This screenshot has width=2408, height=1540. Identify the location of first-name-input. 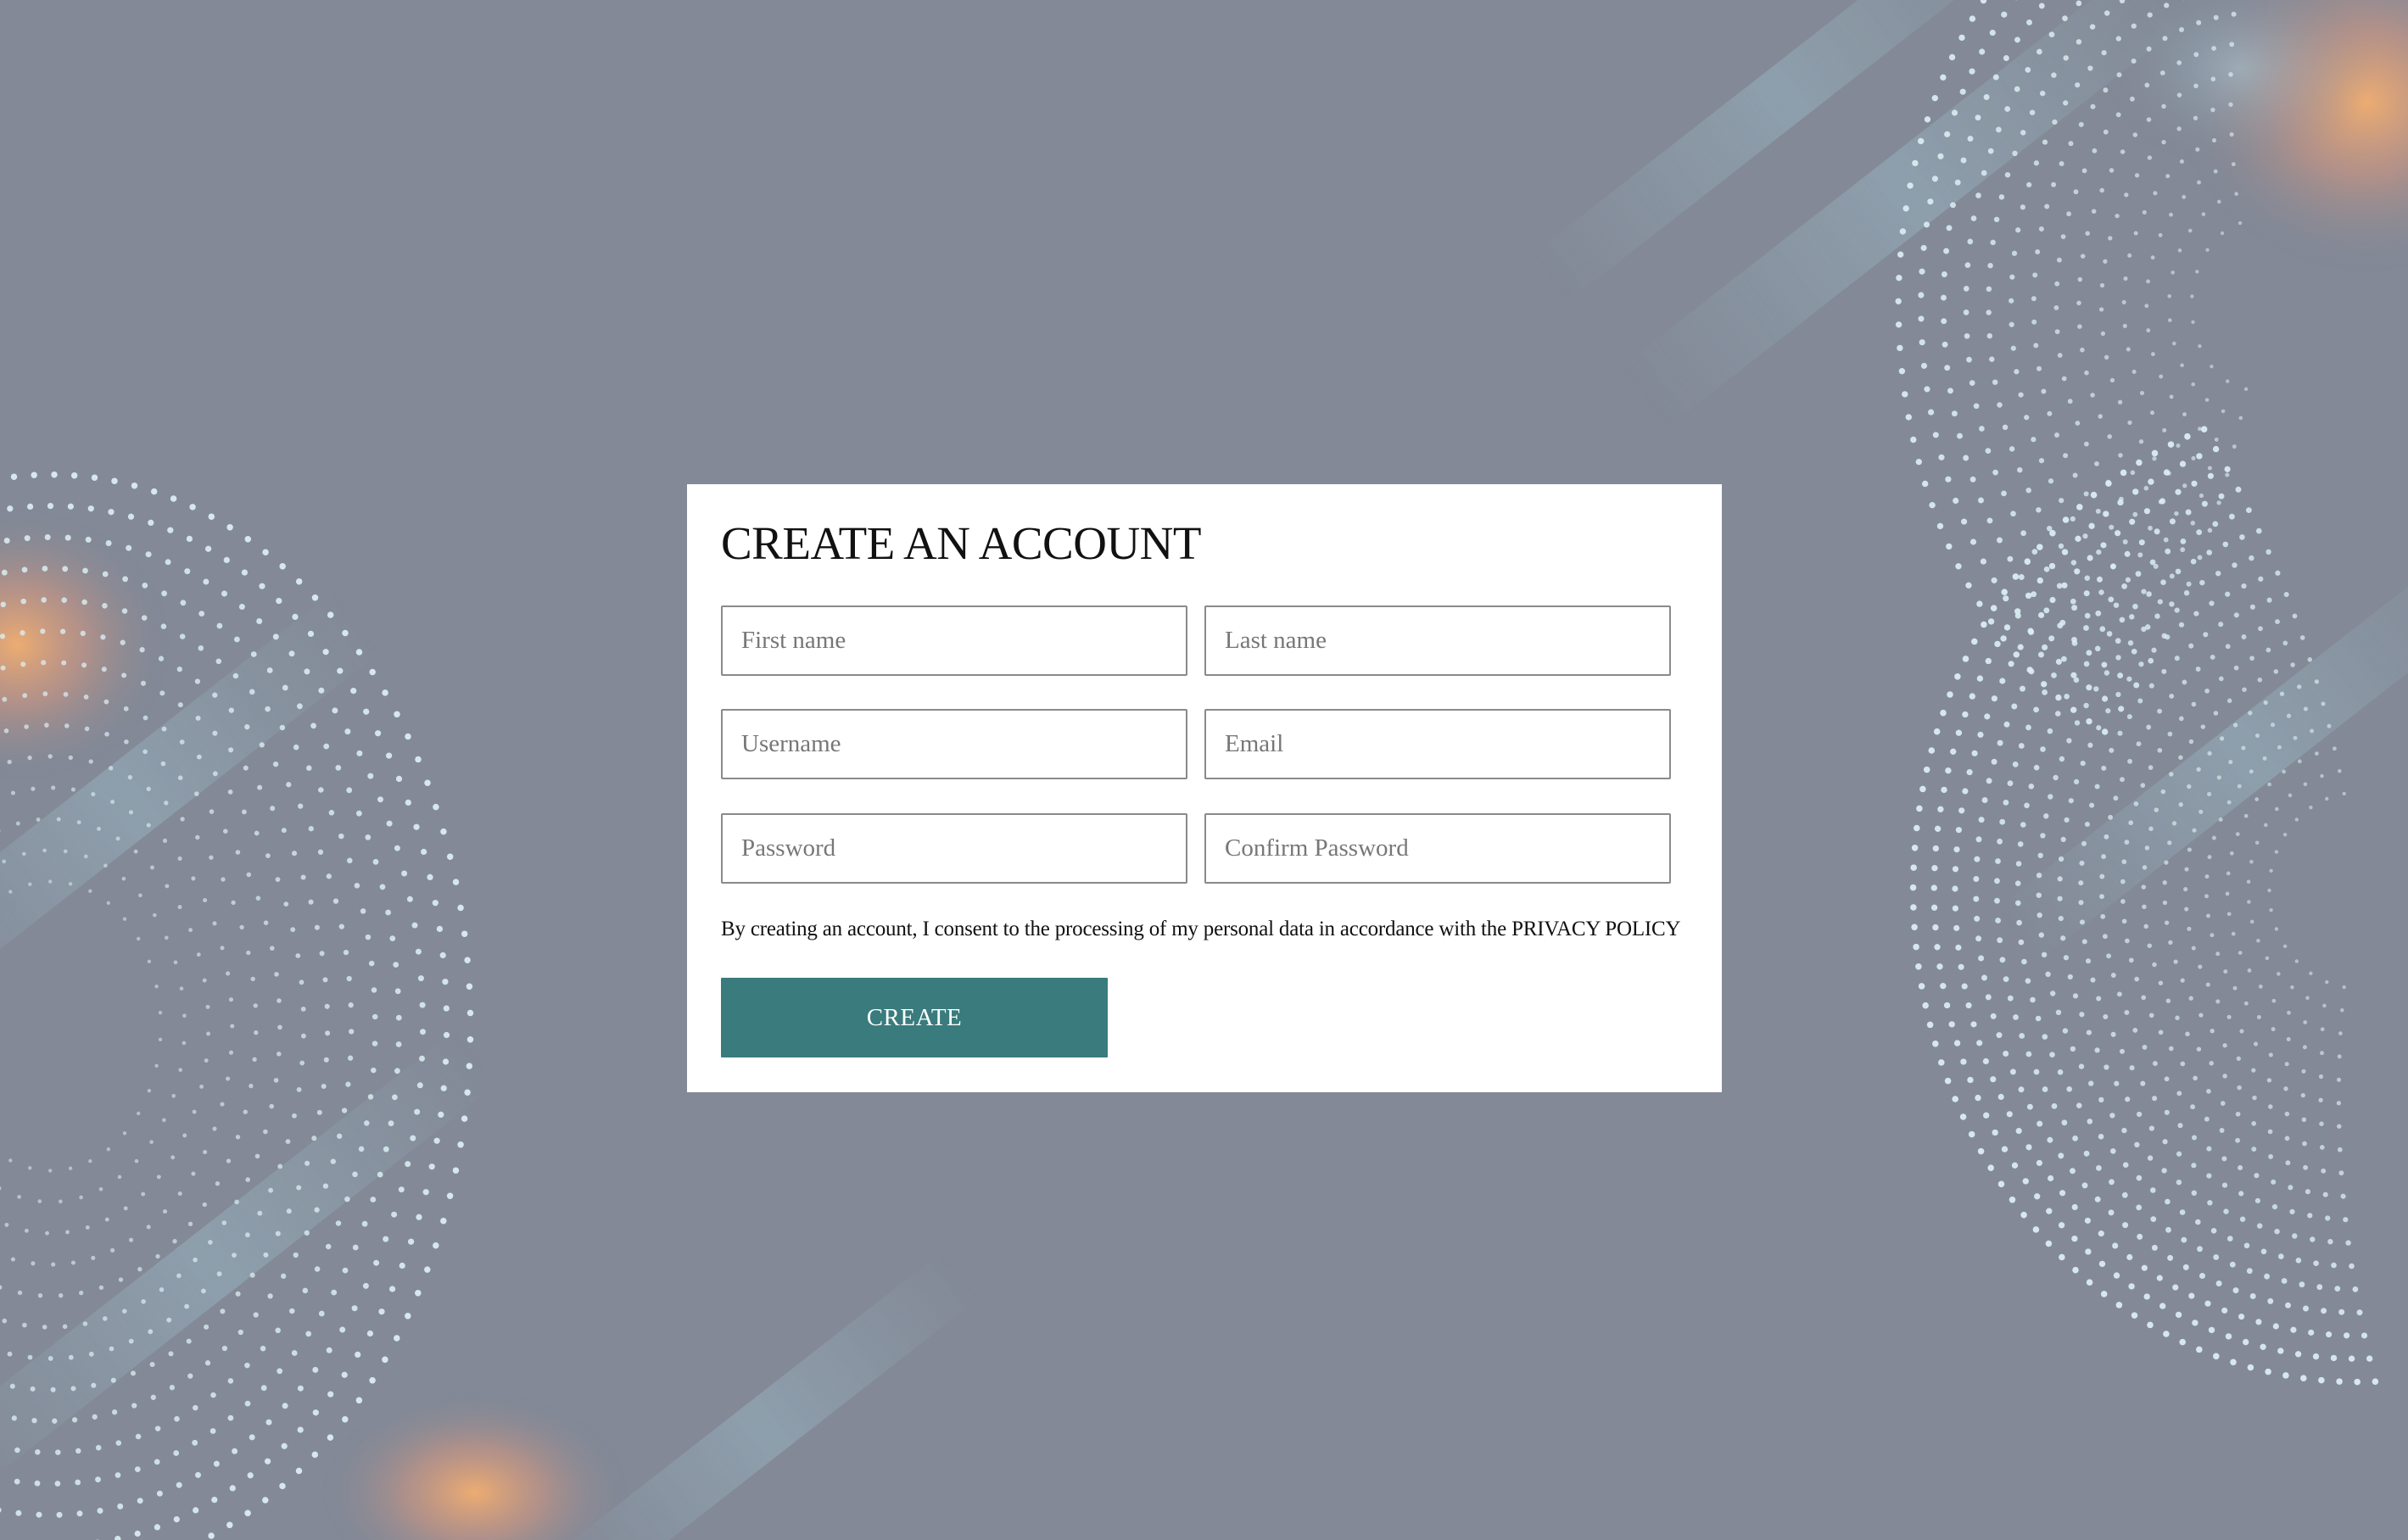
(954, 640).